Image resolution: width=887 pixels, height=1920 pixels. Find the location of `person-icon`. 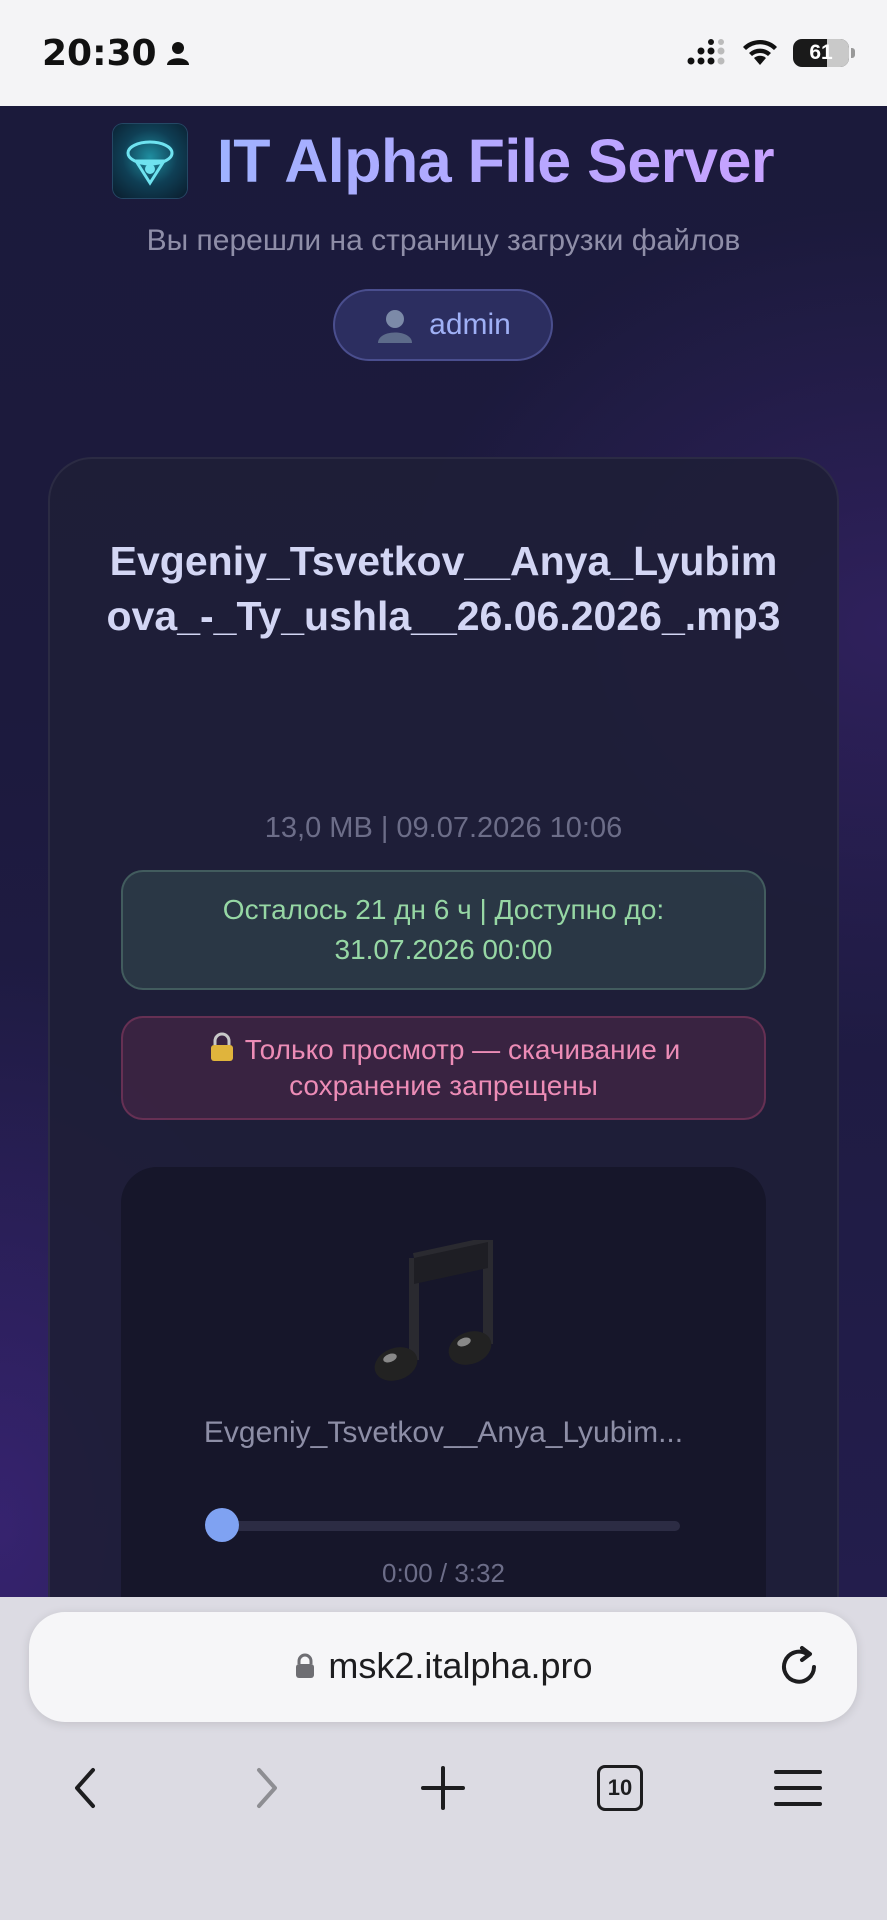

person-icon is located at coordinates (177, 53).